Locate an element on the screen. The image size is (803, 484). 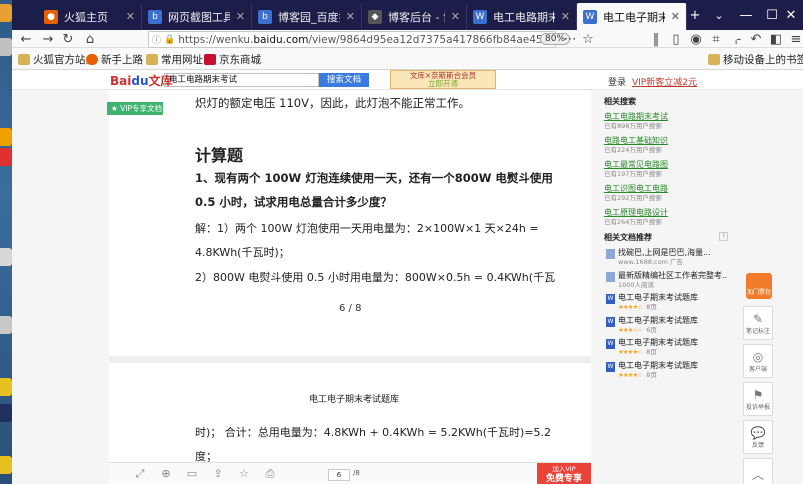
tab-list-chevron-icon: ⌄ is located at coordinates (719, 15).